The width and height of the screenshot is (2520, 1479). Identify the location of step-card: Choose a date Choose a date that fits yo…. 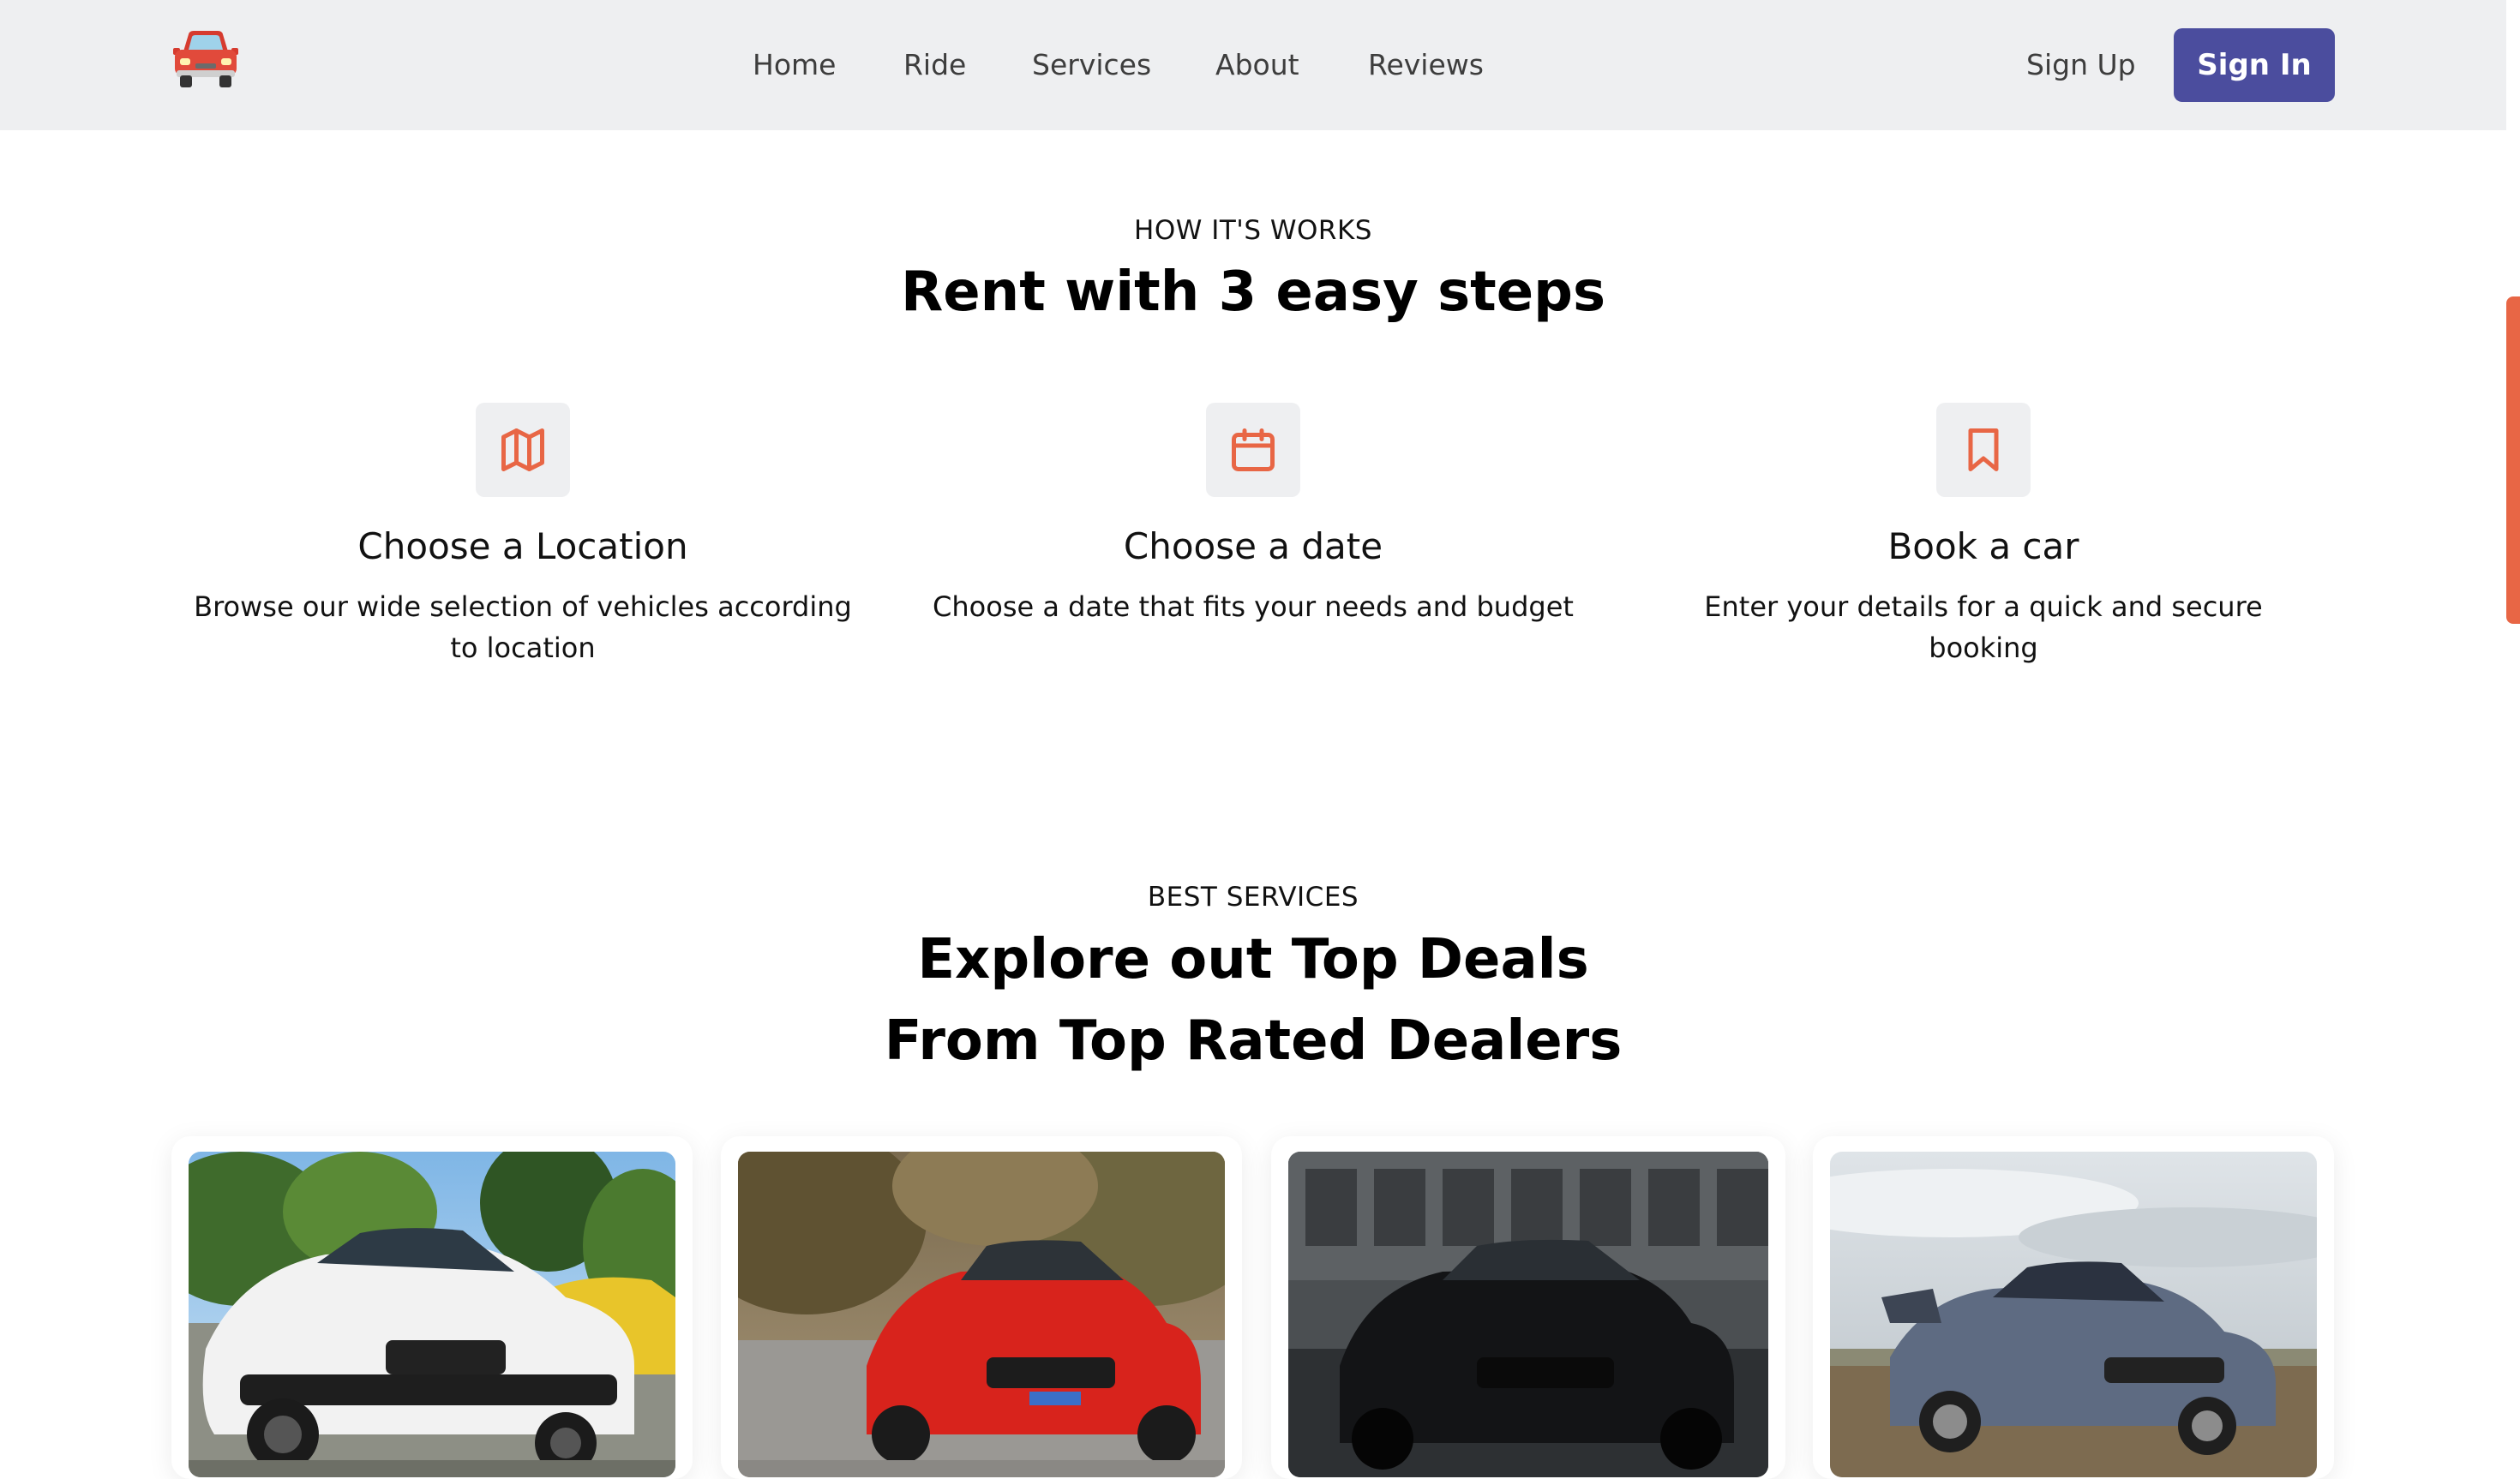
(1253, 540).